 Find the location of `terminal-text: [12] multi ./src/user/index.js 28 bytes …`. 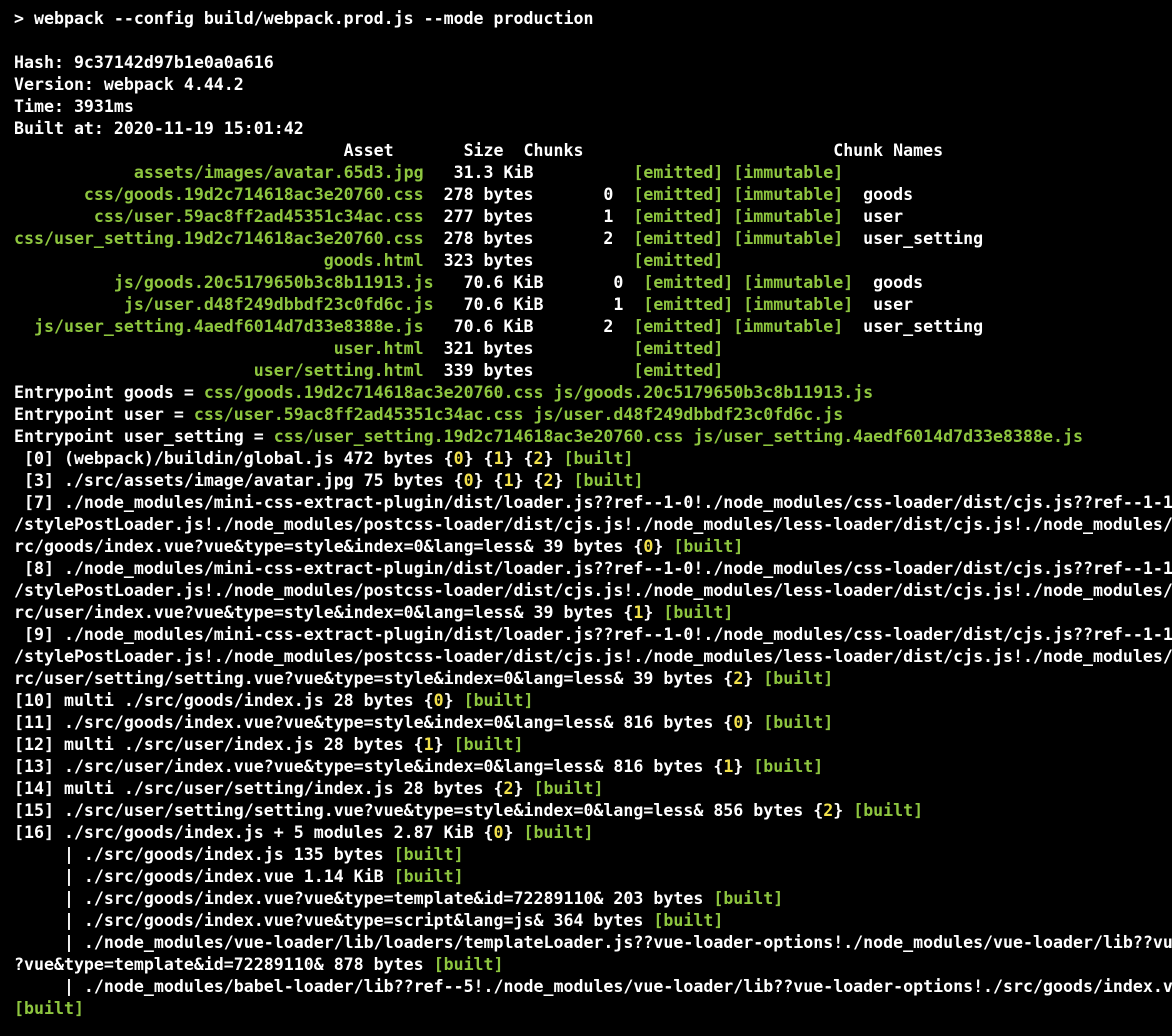

terminal-text: [12] multi ./src/user/index.js 28 bytes … is located at coordinates (219, 744).